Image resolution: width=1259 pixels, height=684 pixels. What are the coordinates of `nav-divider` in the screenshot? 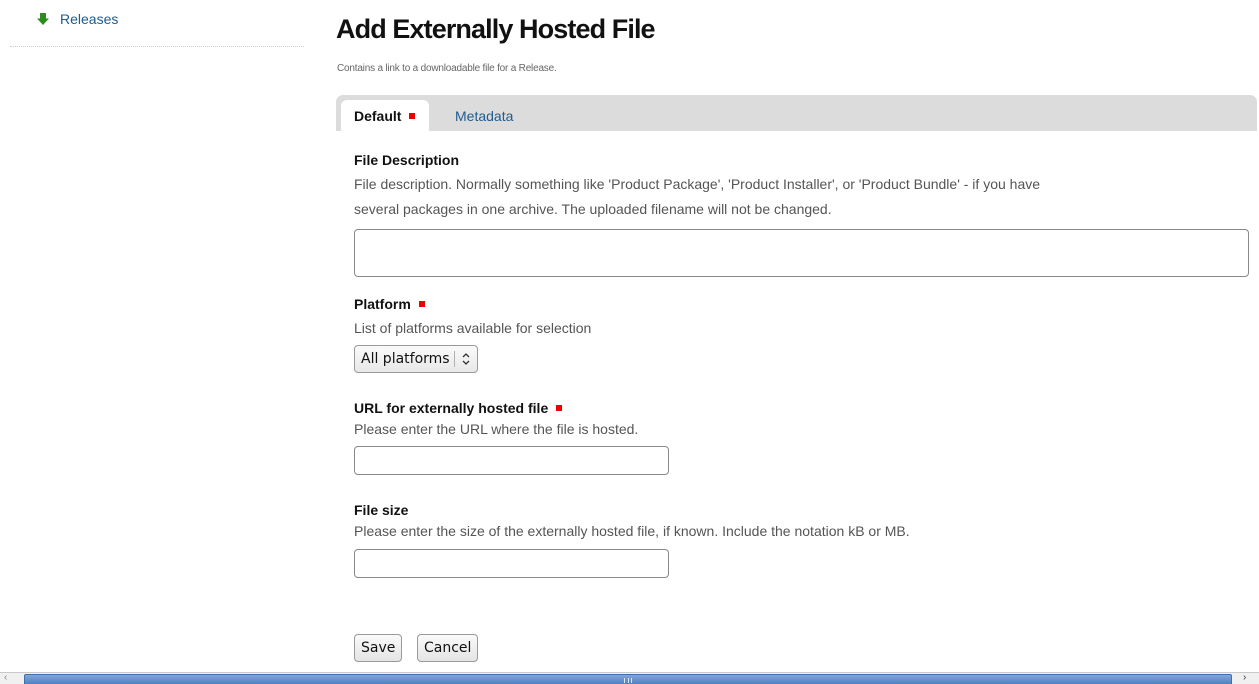 It's located at (157, 46).